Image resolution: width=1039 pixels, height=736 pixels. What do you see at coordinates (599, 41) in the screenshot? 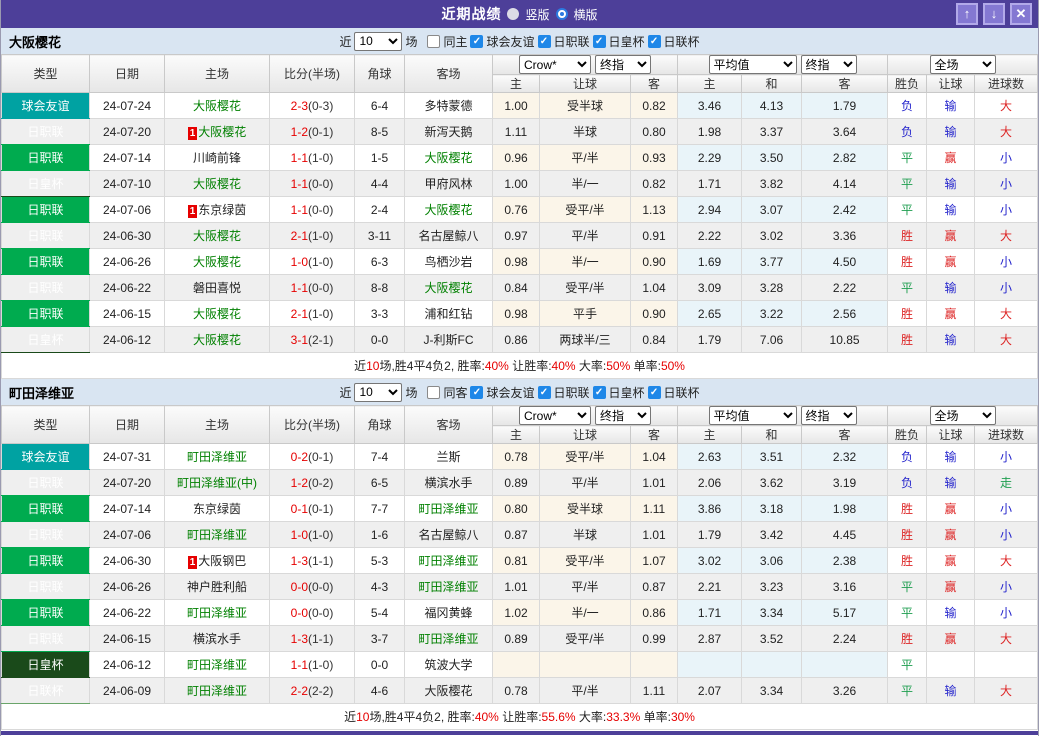
I see `league-checkbox-emperor-cup` at bounding box center [599, 41].